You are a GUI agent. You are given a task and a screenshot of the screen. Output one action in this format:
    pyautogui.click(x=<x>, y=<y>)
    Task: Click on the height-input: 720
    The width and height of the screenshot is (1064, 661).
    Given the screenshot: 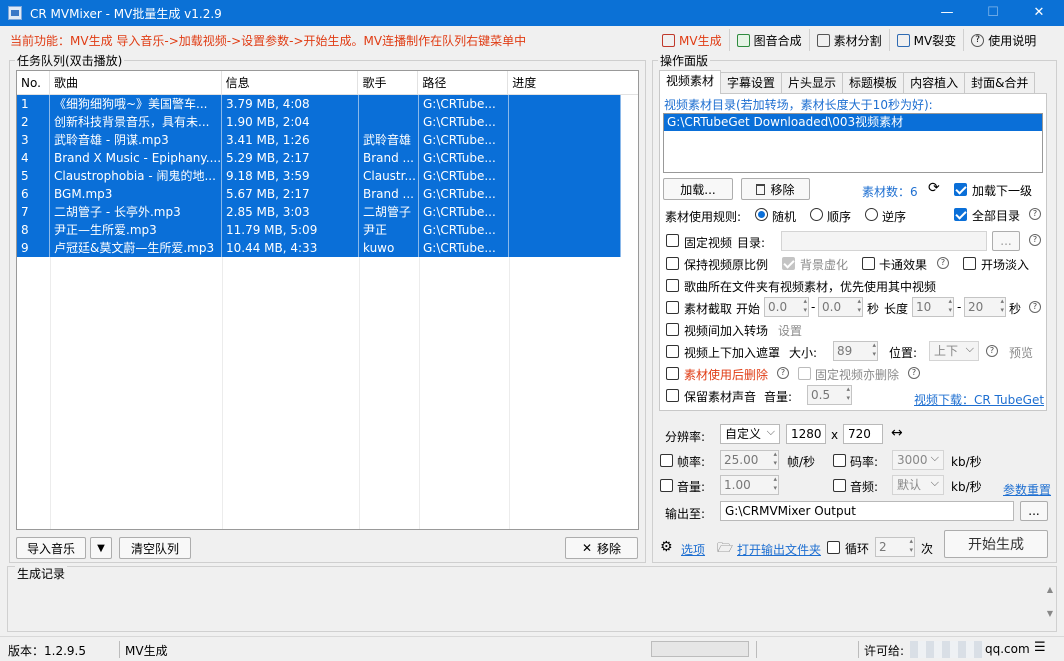 What is the action you would take?
    pyautogui.click(x=863, y=434)
    